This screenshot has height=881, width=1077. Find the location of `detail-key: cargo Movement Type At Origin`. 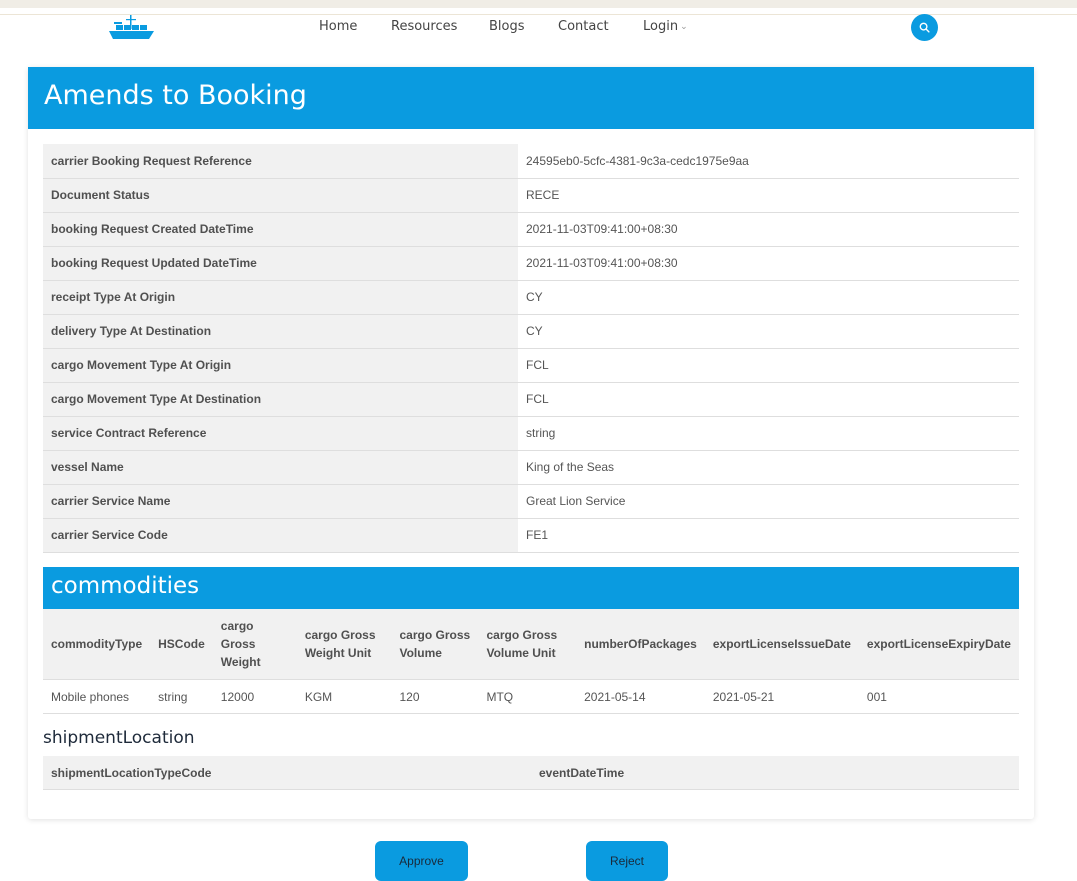

detail-key: cargo Movement Type At Origin is located at coordinates (280, 365).